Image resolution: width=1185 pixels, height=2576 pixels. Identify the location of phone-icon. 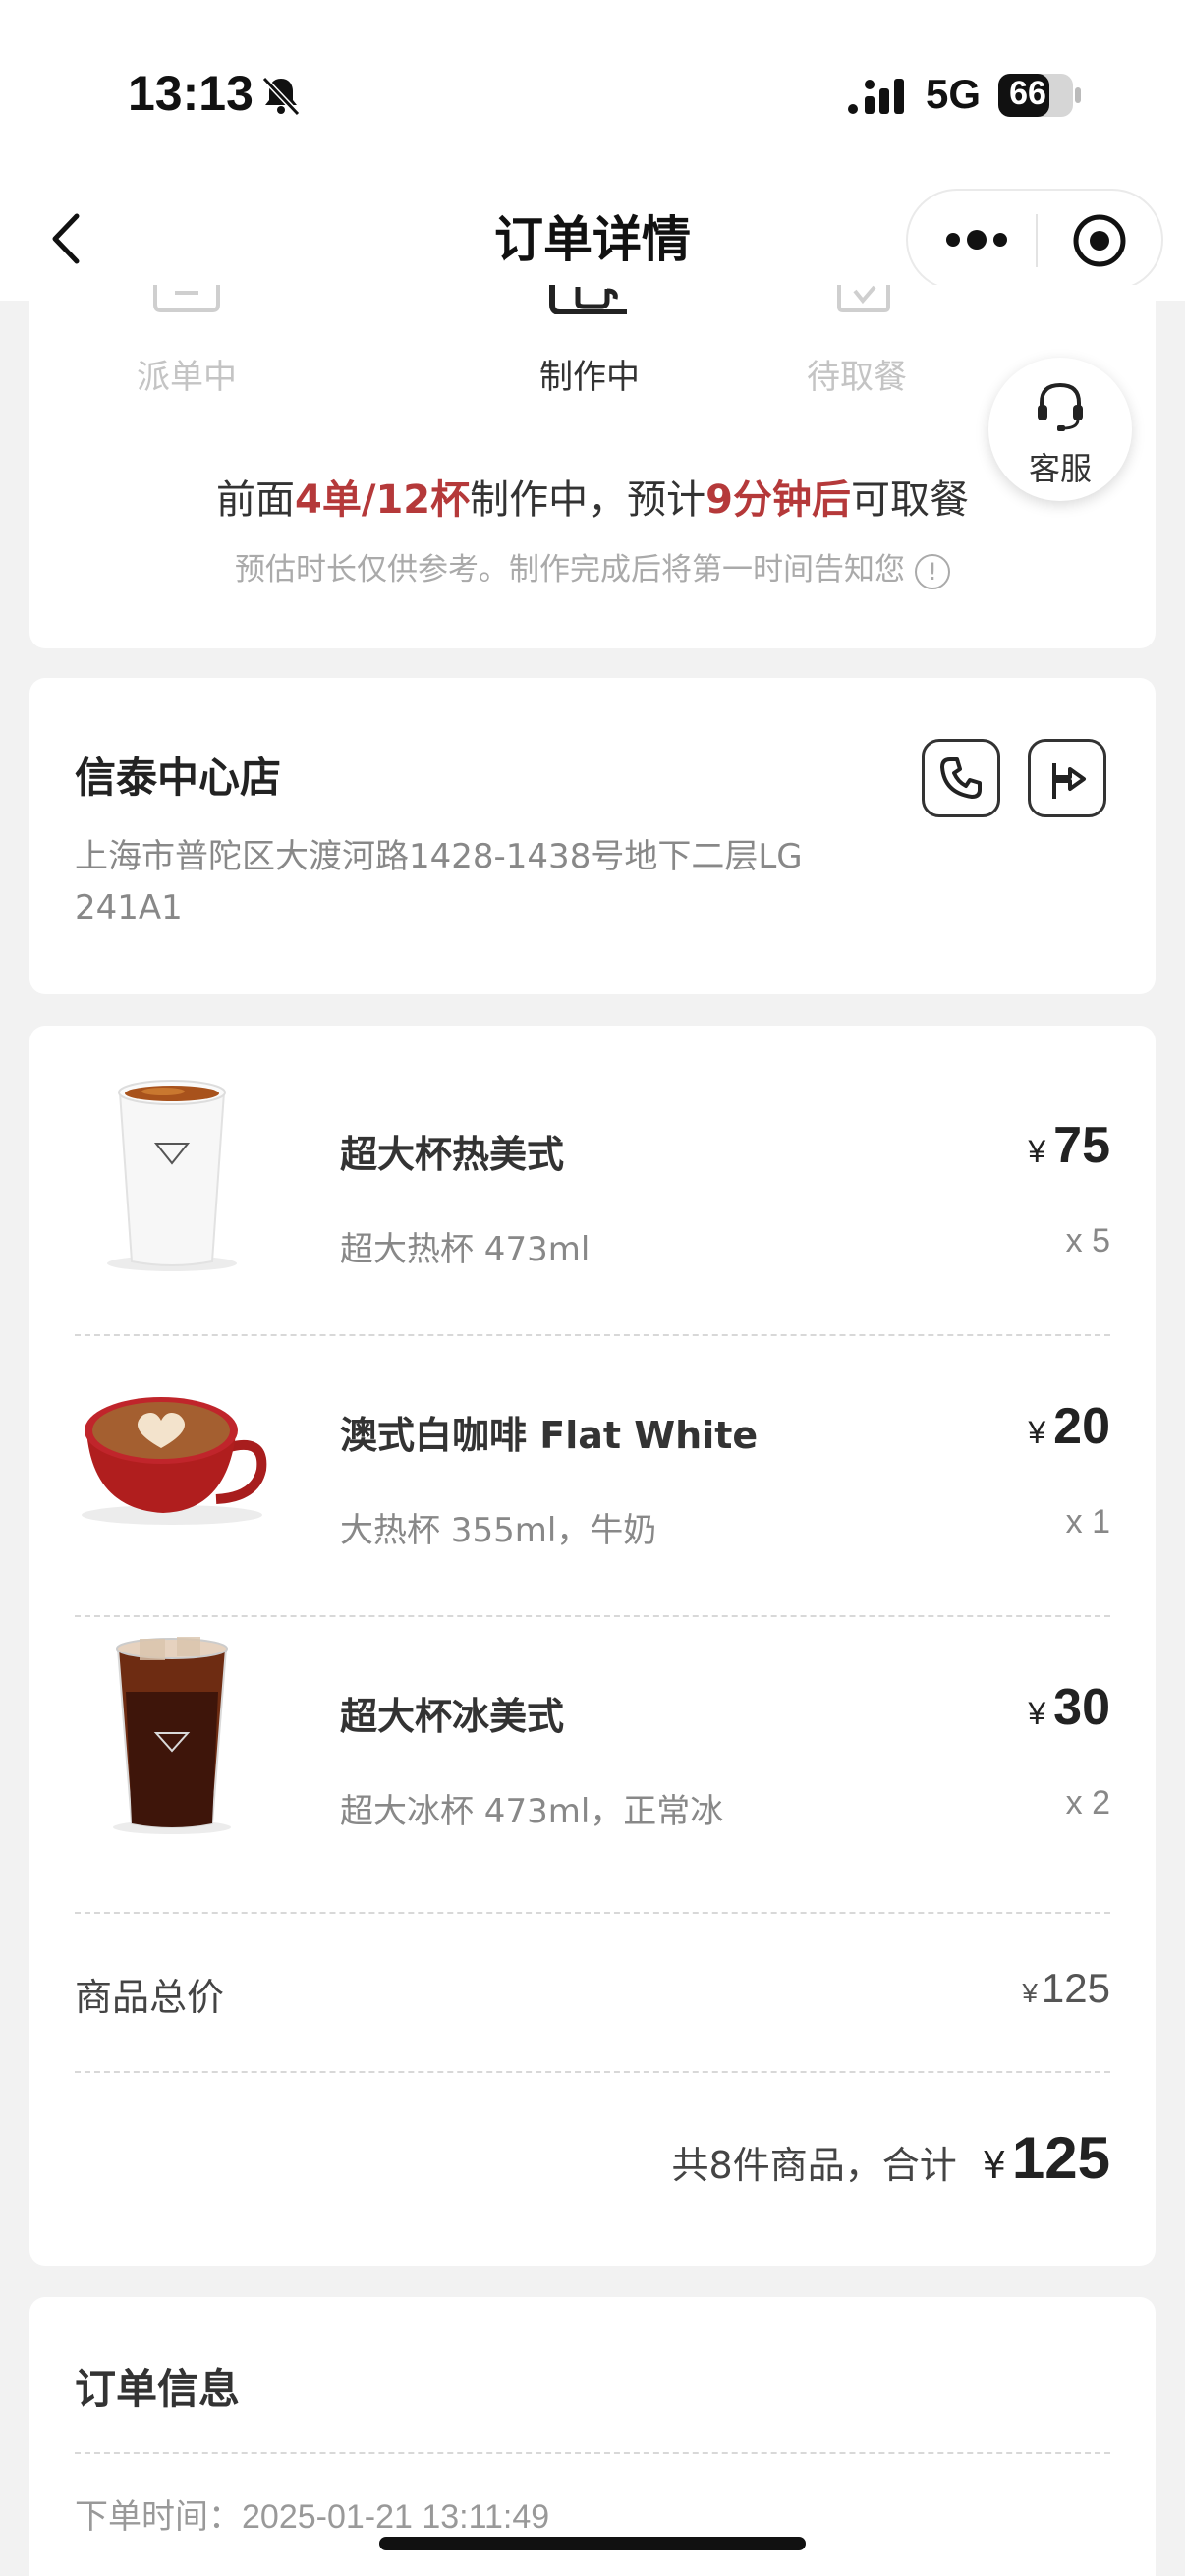
(961, 778).